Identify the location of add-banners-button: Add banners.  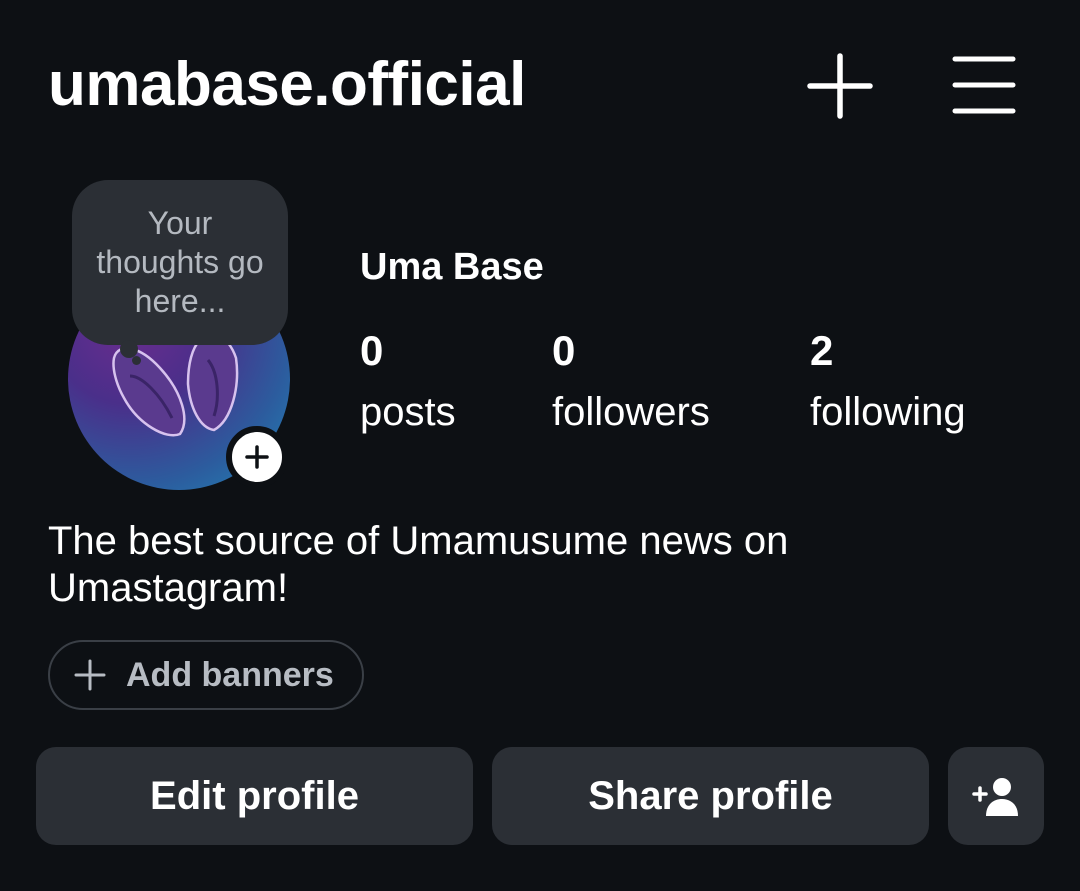
(206, 675).